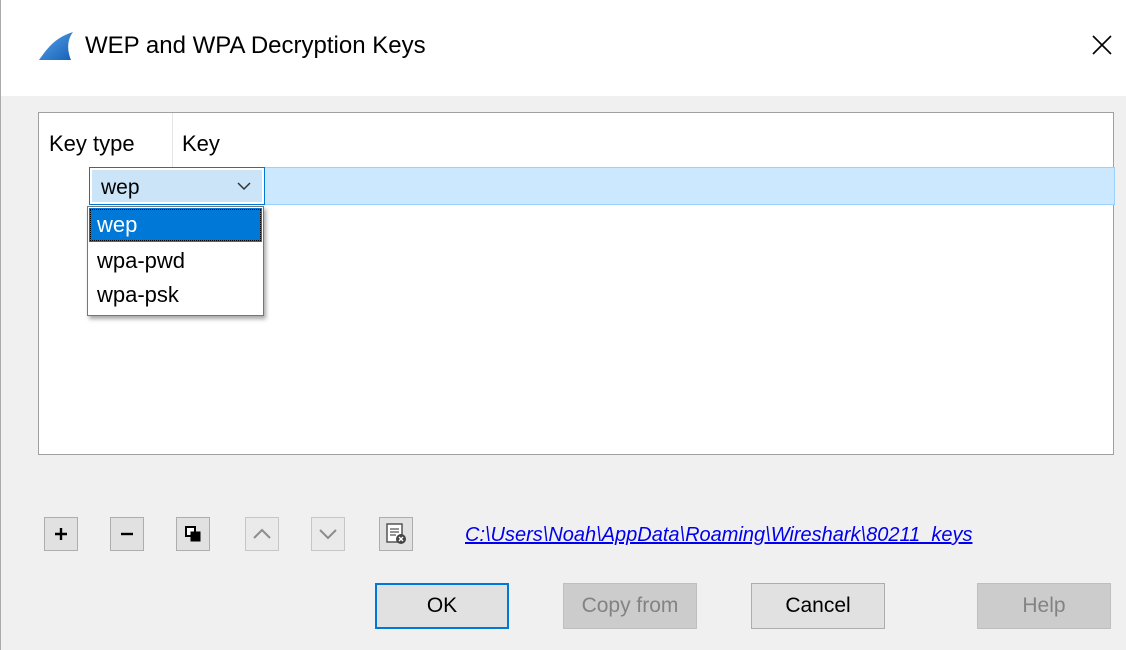 The image size is (1126, 650). What do you see at coordinates (201, 140) in the screenshot?
I see `column-header-key: Key` at bounding box center [201, 140].